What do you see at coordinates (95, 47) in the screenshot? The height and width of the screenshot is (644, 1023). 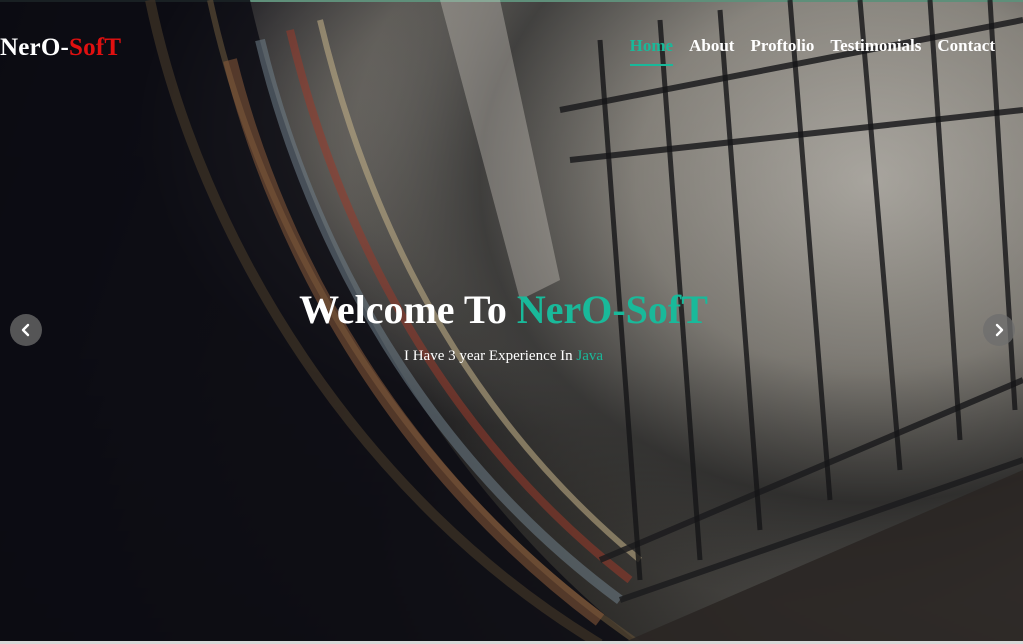 I see `logo-text-part2: SofT` at bounding box center [95, 47].